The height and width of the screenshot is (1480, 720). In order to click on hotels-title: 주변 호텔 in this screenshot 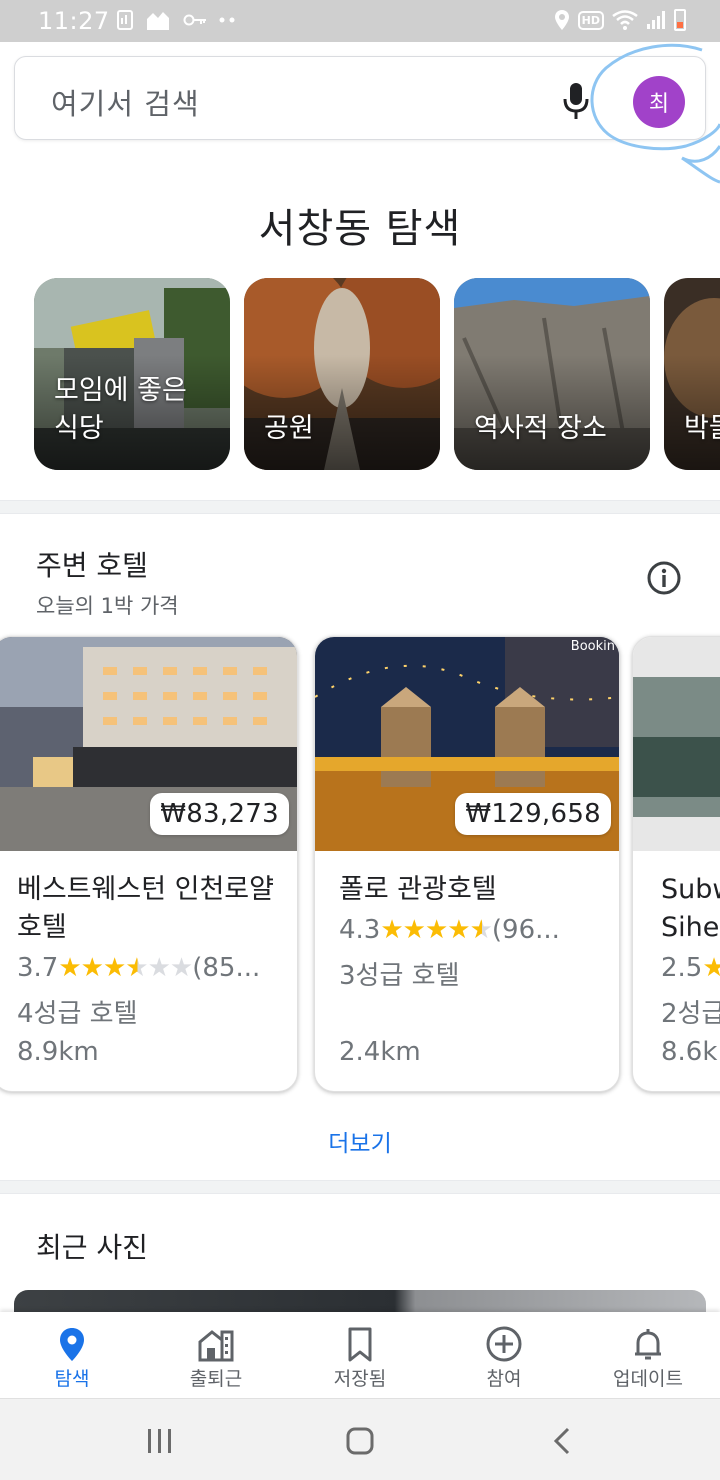, I will do `click(92, 565)`.